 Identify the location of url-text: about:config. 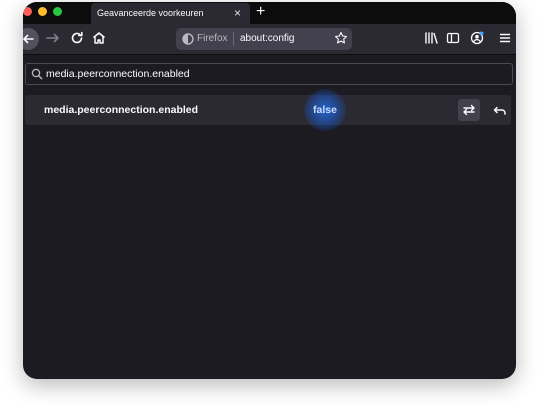
(267, 38).